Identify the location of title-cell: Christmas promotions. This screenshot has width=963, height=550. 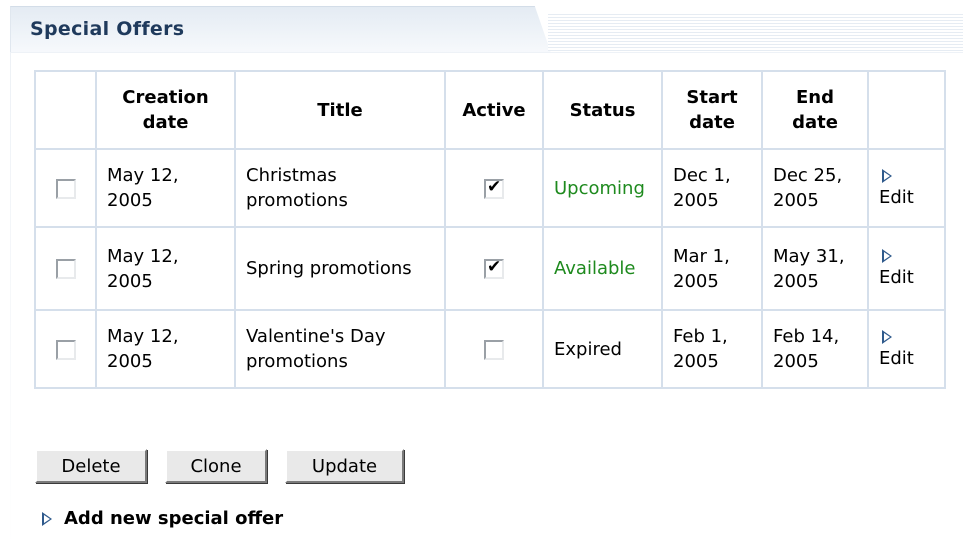
(340, 188).